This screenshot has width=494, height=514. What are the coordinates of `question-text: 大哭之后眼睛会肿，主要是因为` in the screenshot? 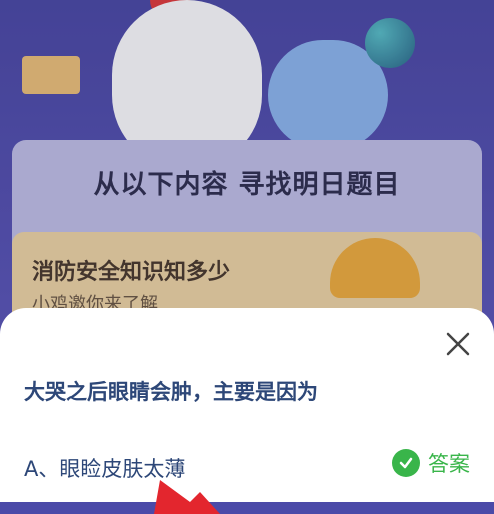 It's located at (171, 392).